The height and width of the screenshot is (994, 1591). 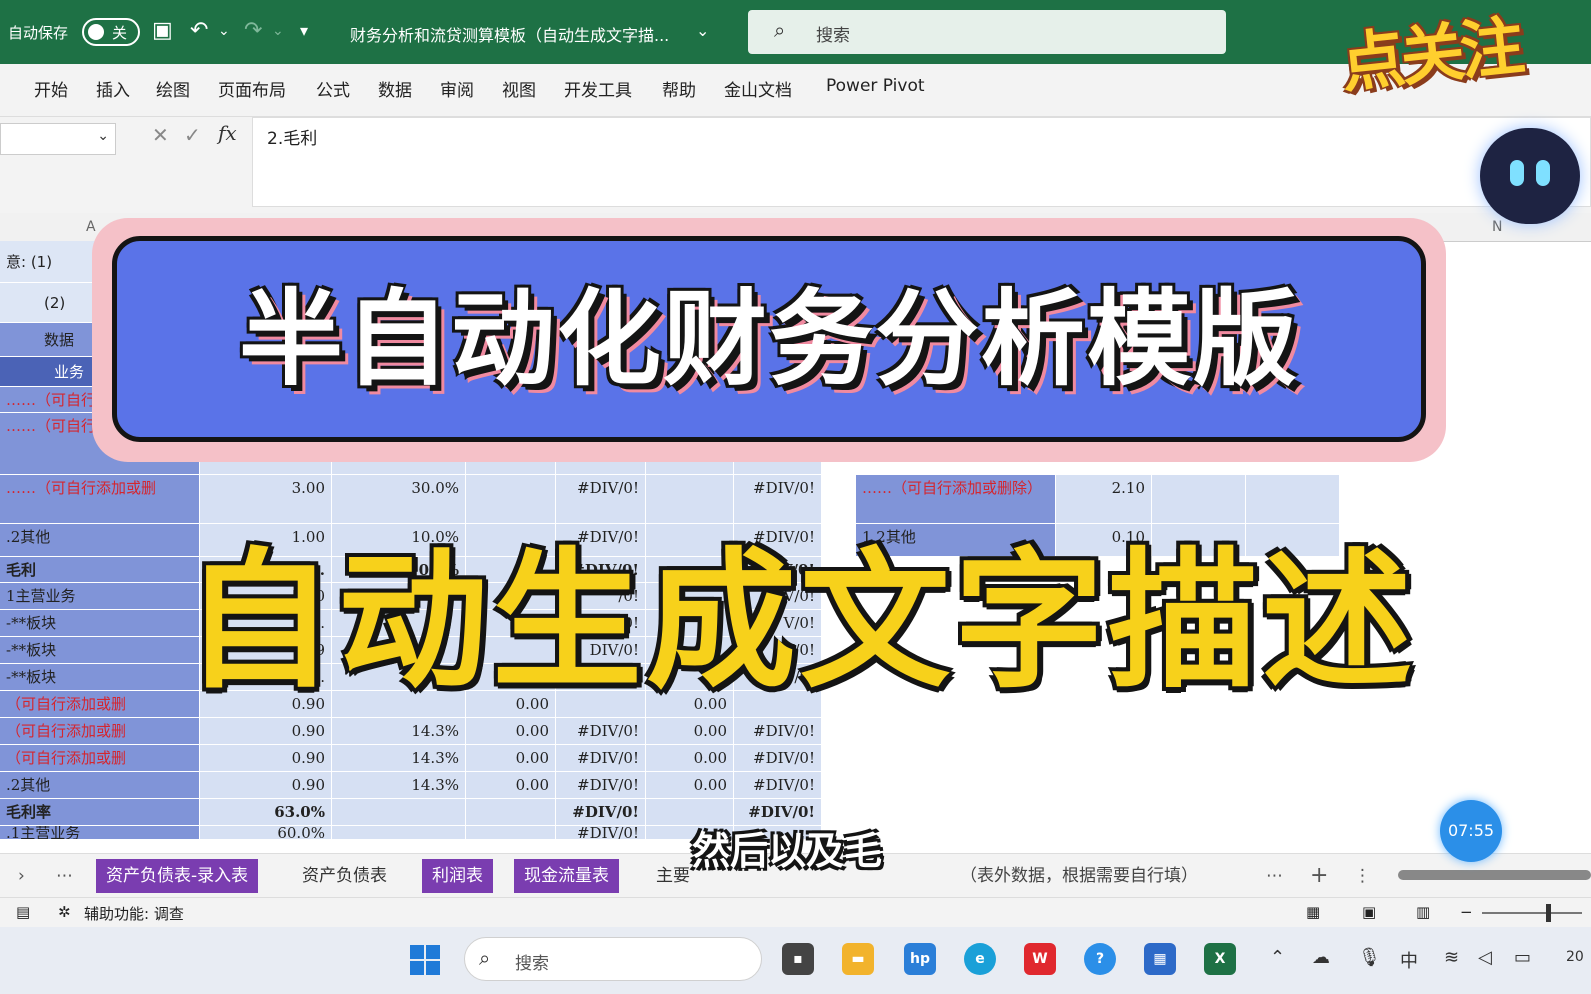 What do you see at coordinates (798, 959) in the screenshot?
I see `task-view-icon: ▪` at bounding box center [798, 959].